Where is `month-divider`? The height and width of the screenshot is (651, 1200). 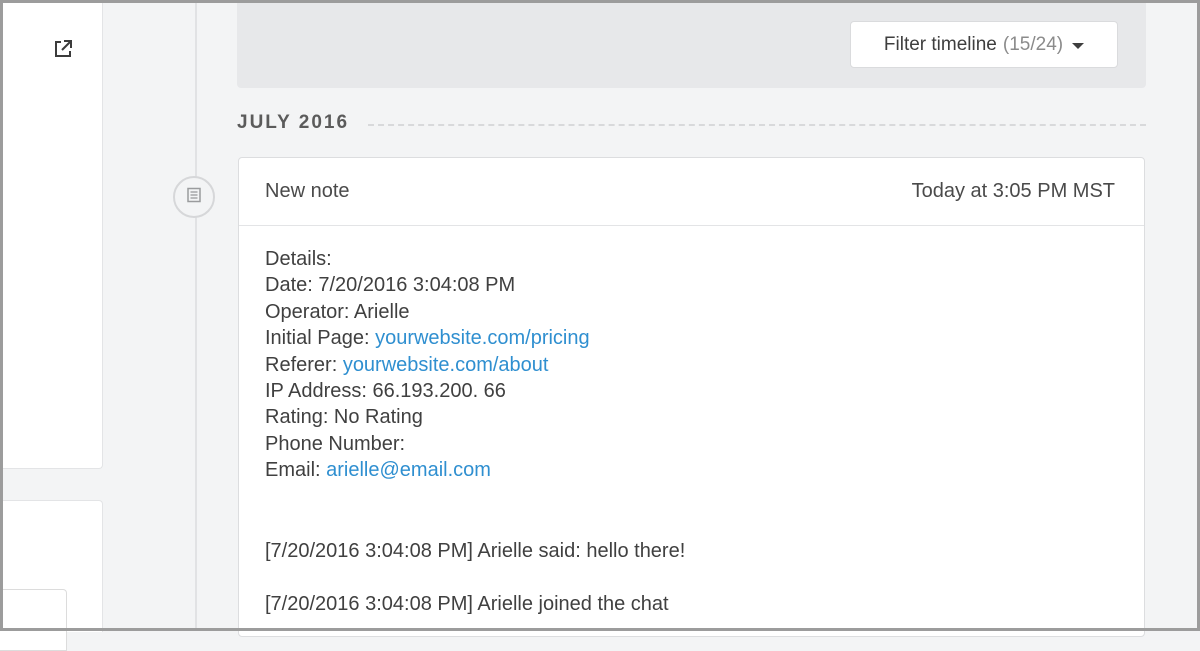
month-divider is located at coordinates (757, 125).